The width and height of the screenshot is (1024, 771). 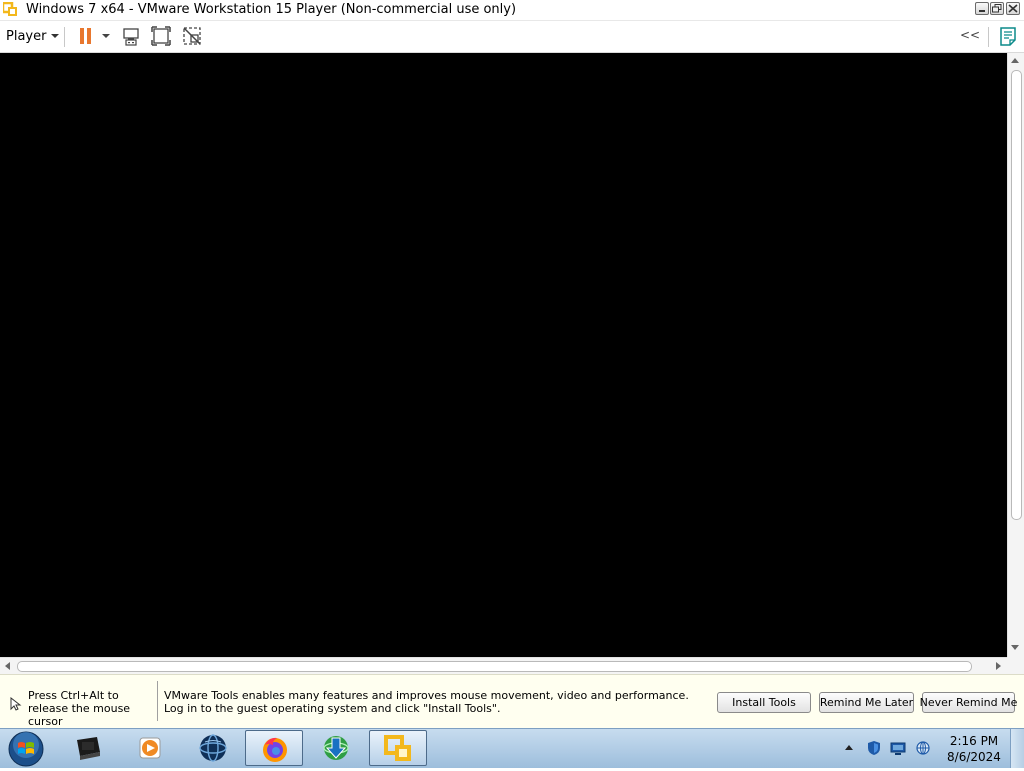 What do you see at coordinates (974, 749) in the screenshot?
I see `taskbar-clock: 2:16 PM 8/6/2024` at bounding box center [974, 749].